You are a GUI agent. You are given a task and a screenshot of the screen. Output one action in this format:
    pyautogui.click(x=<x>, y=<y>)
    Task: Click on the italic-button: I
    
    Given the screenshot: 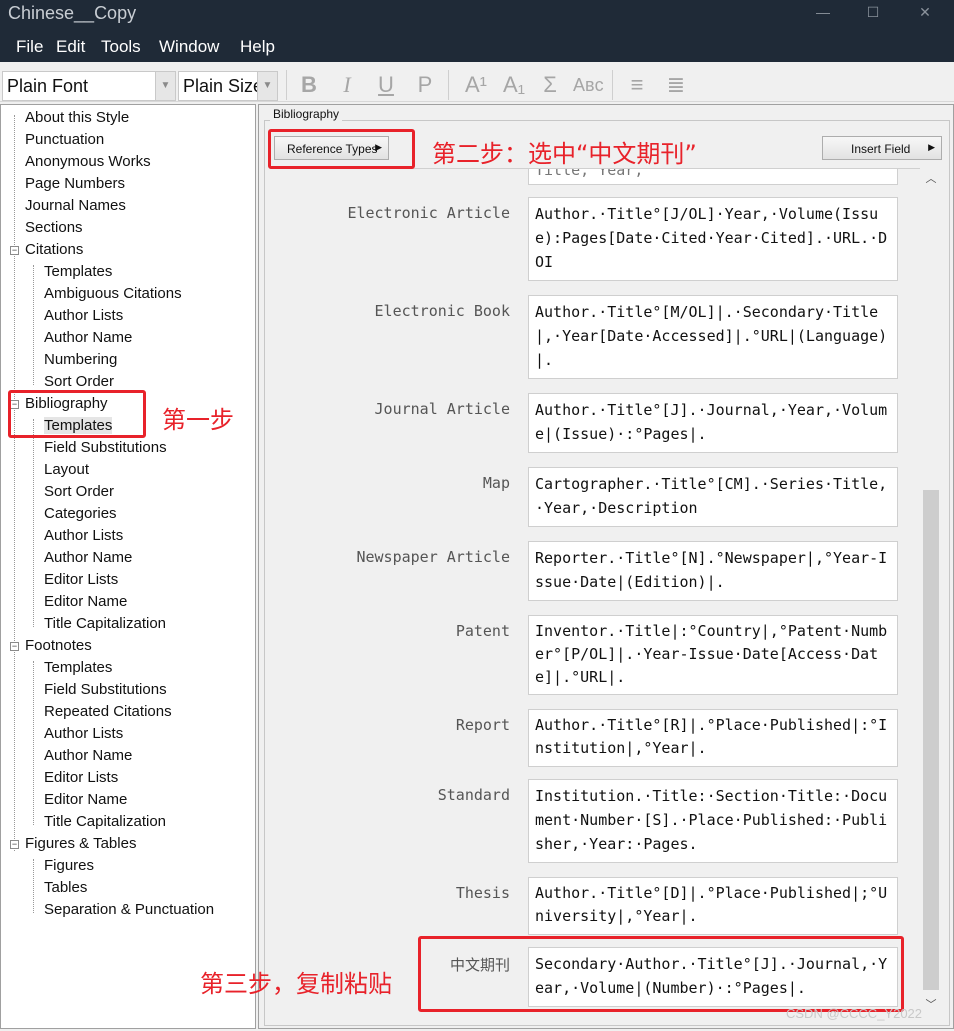 What is the action you would take?
    pyautogui.click(x=347, y=85)
    